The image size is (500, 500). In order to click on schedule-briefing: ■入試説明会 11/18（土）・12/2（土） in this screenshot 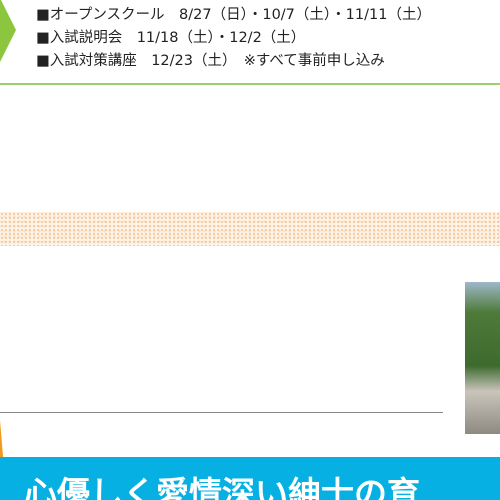, I will do `click(171, 38)`.